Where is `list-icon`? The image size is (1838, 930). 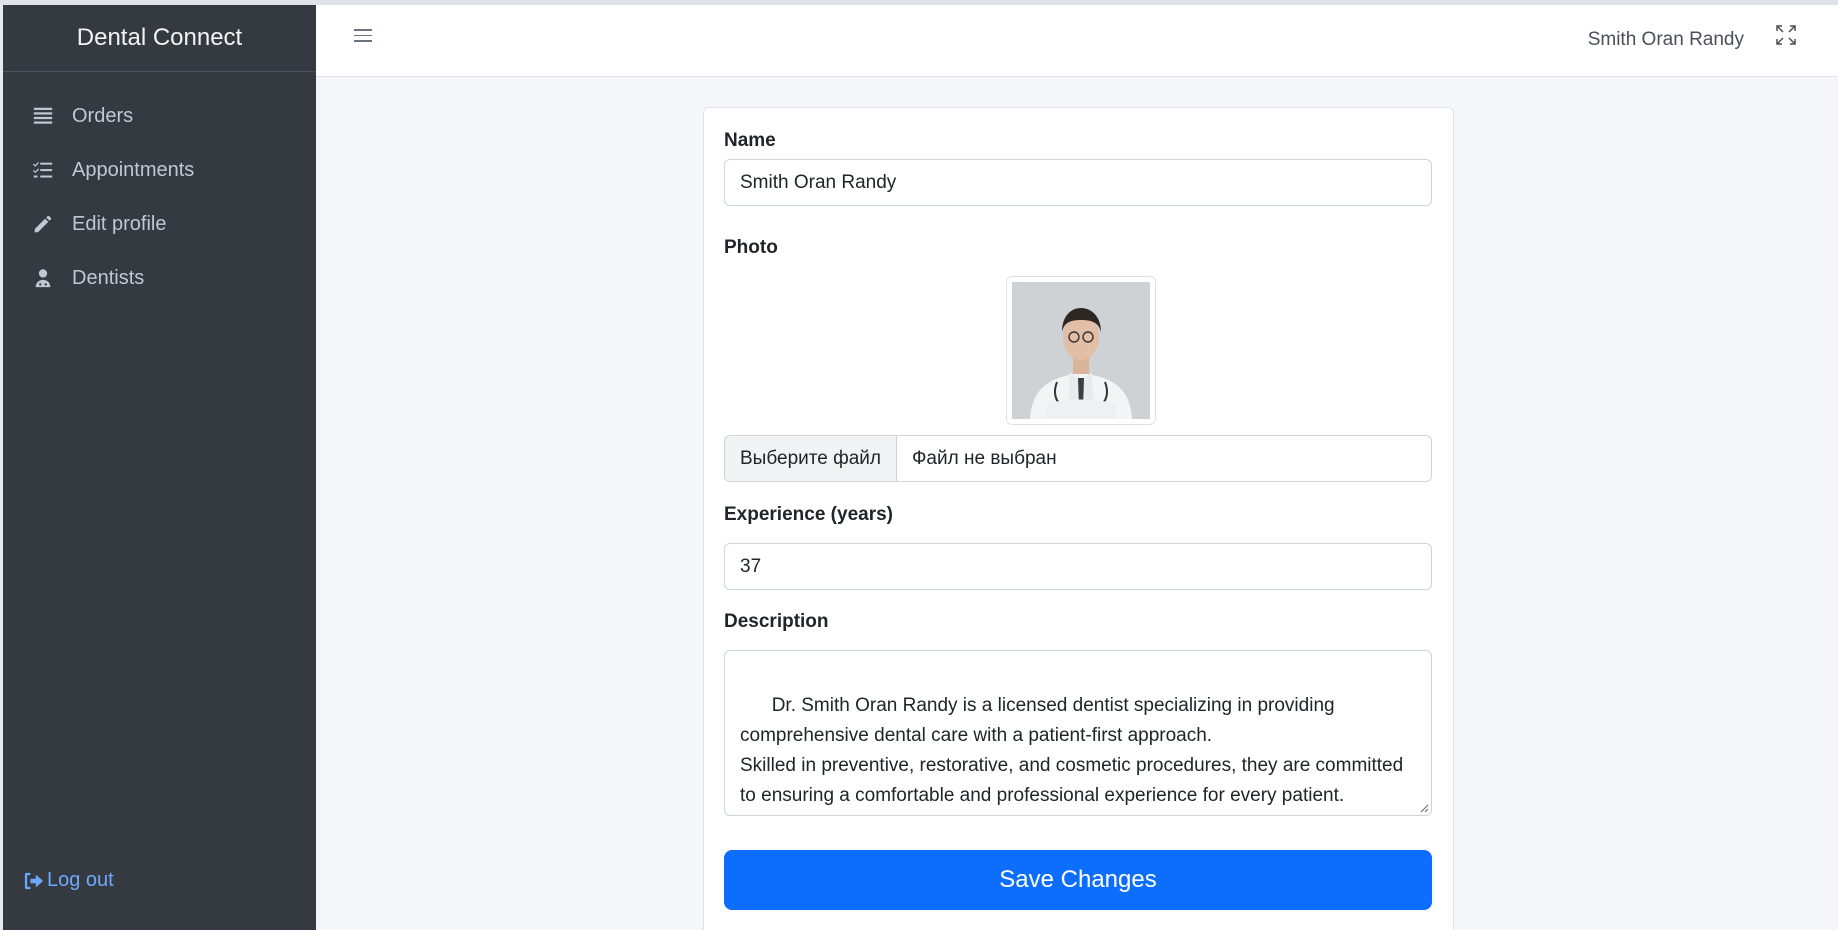 list-icon is located at coordinates (43, 116).